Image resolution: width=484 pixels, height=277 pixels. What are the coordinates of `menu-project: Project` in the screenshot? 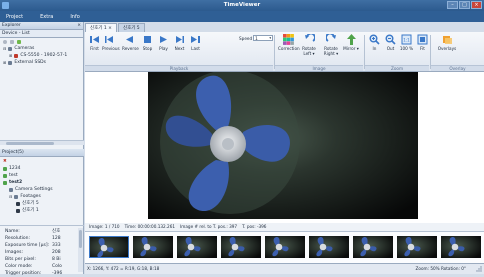 It's located at (14, 17).